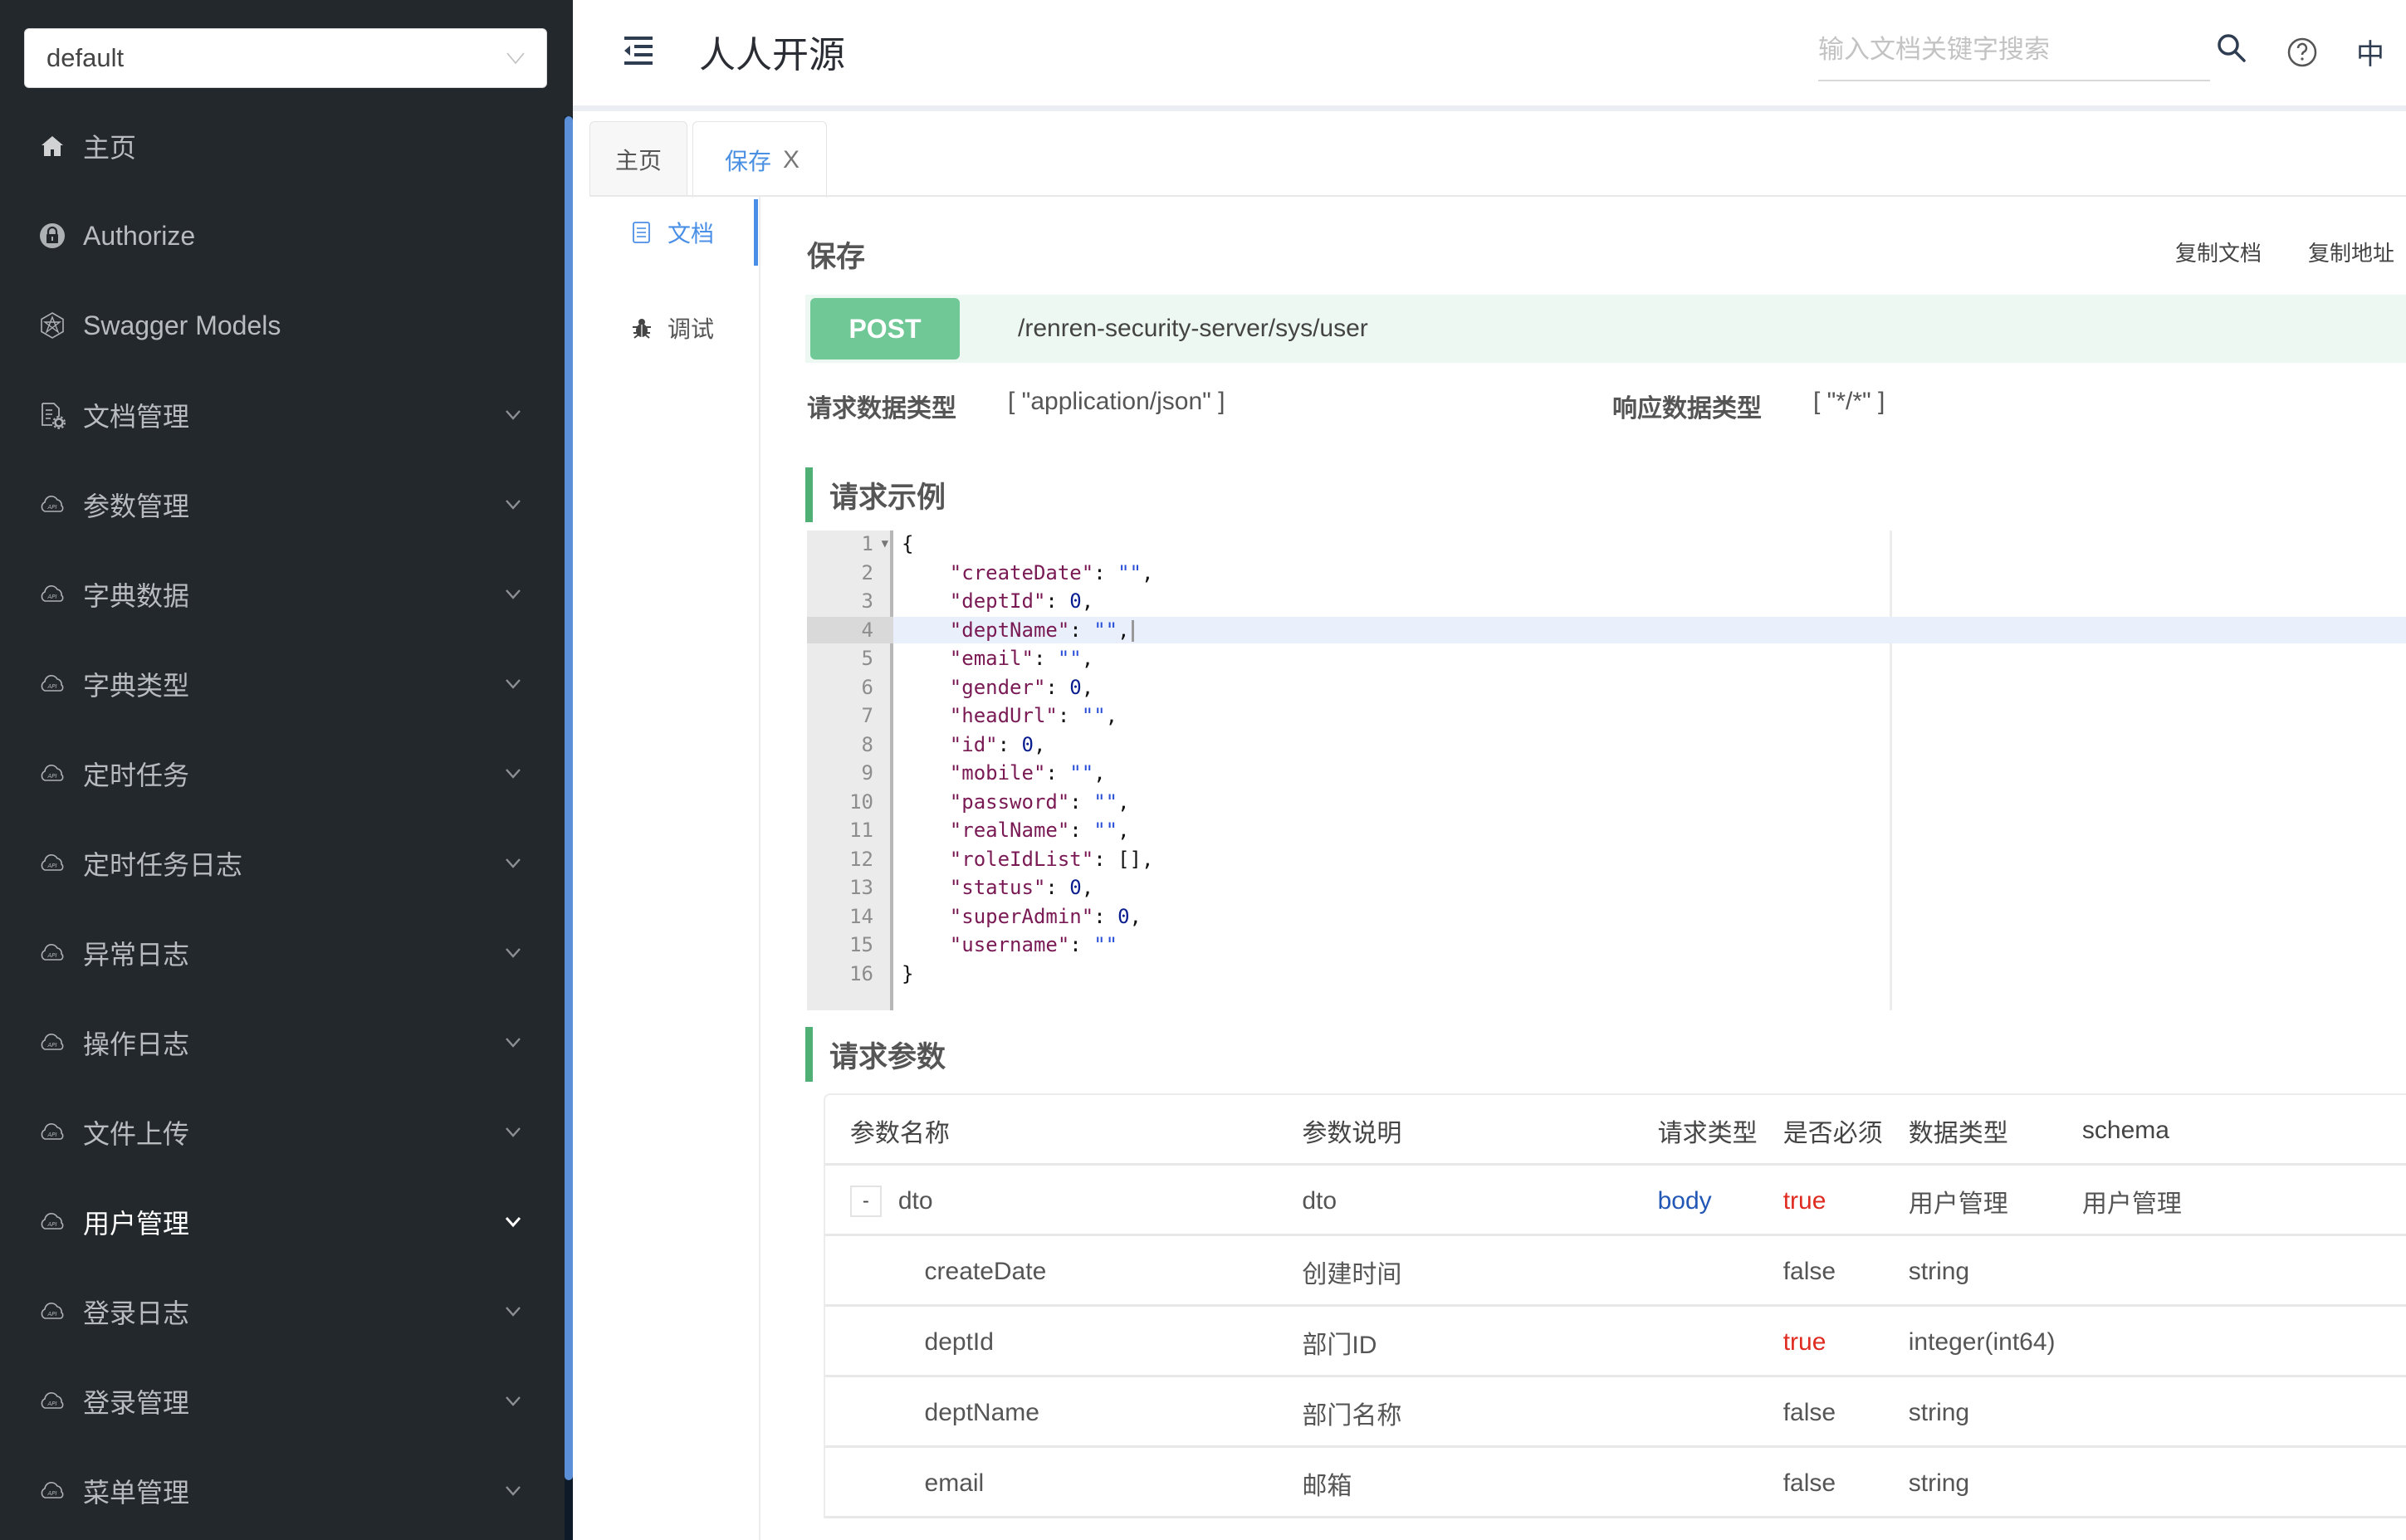 This screenshot has height=1540, width=2406. What do you see at coordinates (791, 160) in the screenshot?
I see `close-icon: X` at bounding box center [791, 160].